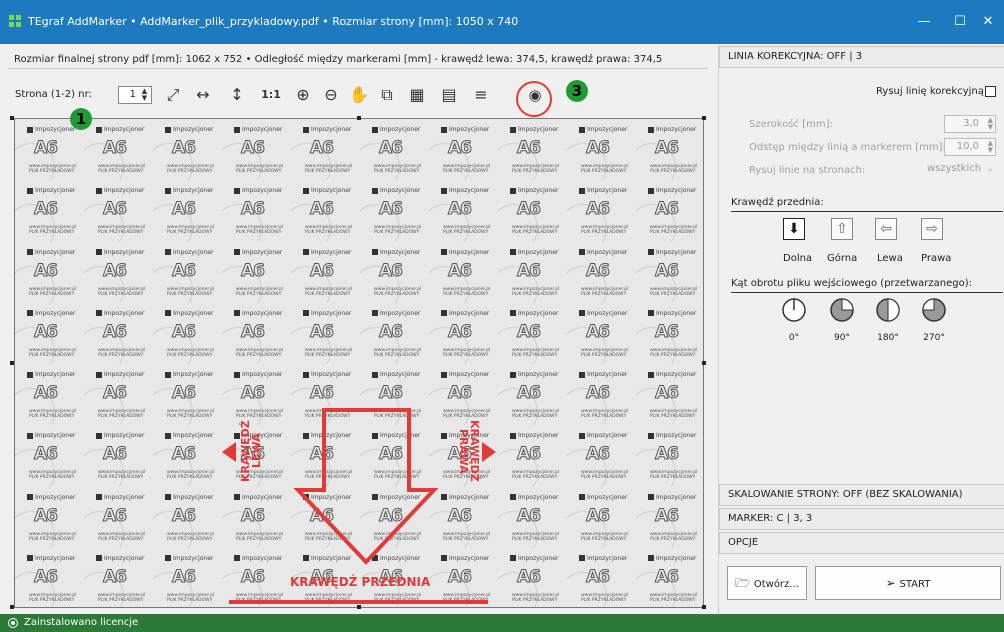  Describe the element at coordinates (417, 95) in the screenshot. I see `grid-icon: ▦` at that location.